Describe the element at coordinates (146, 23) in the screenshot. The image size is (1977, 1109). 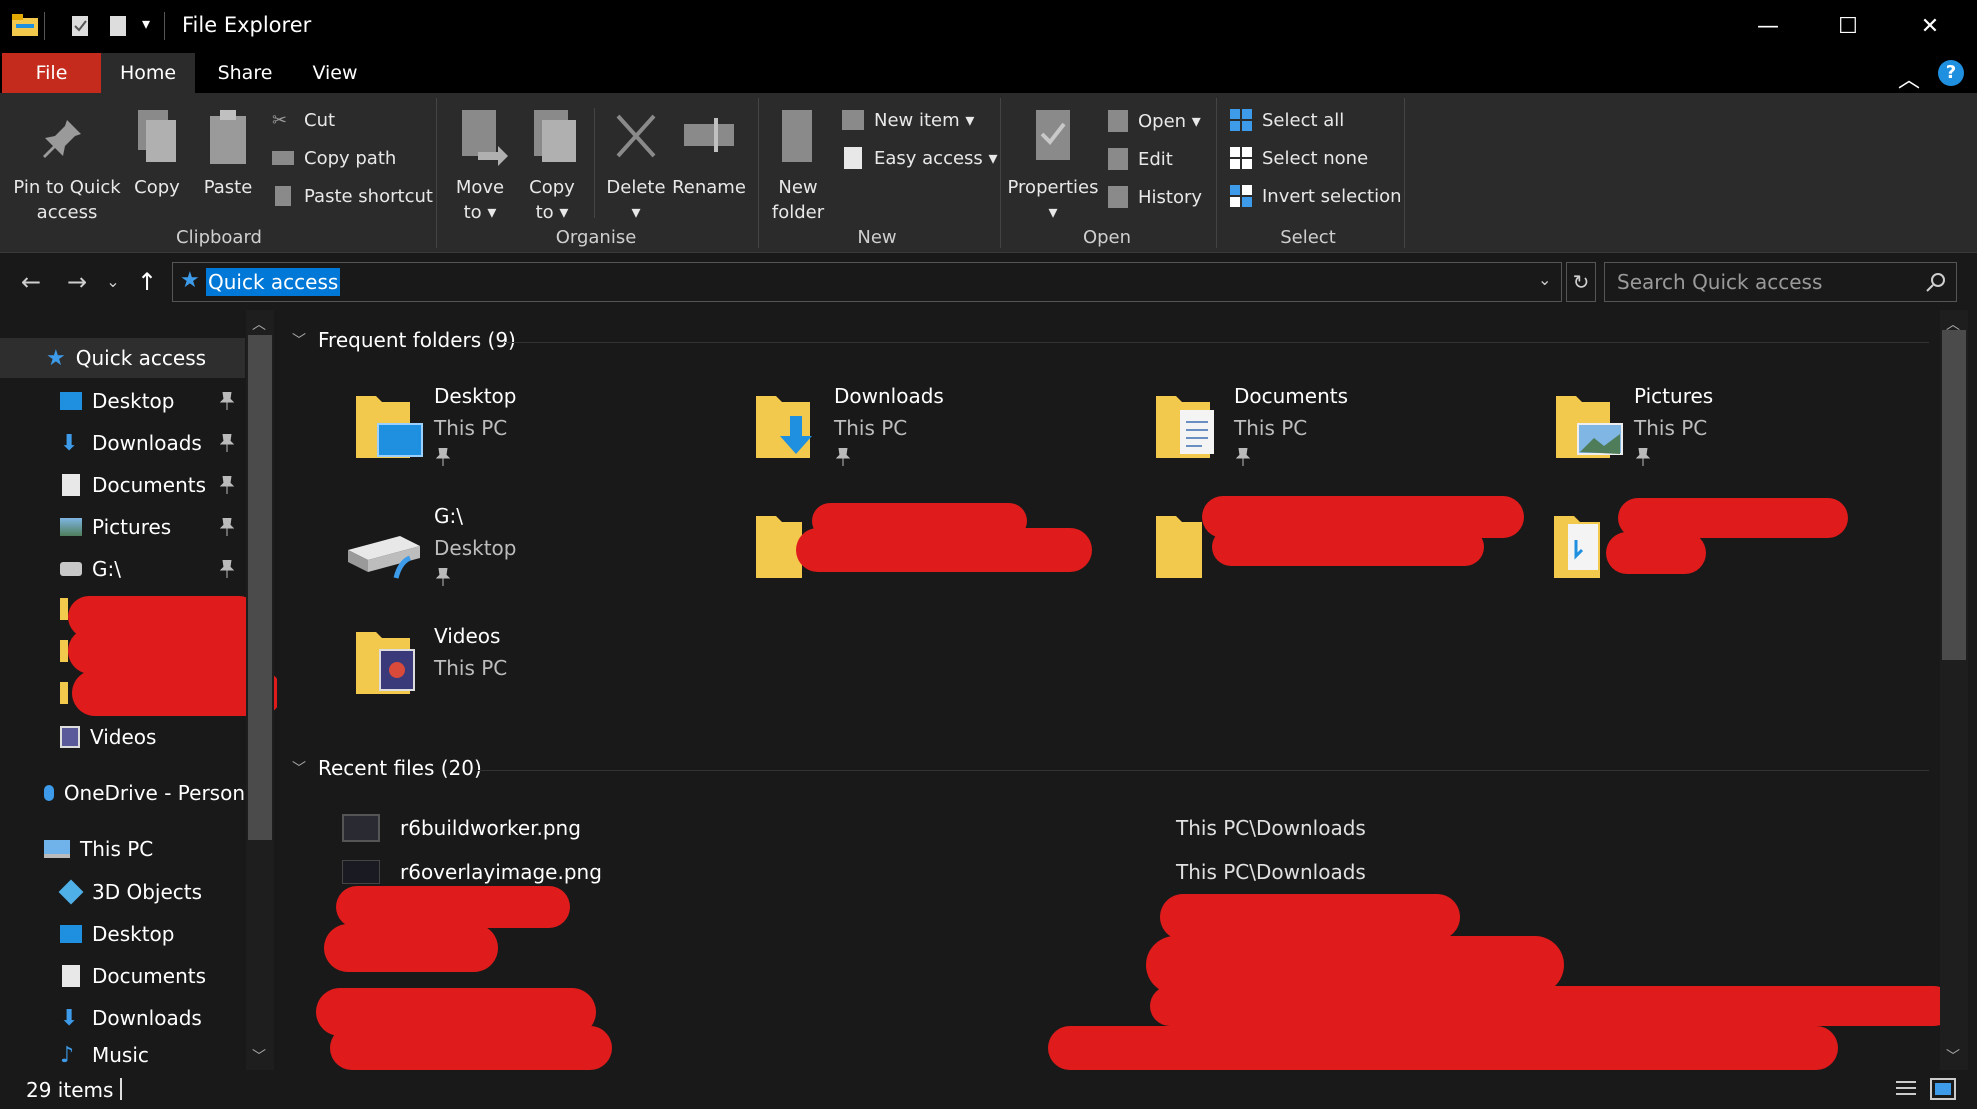
I see `qat-customize-icon: ▾` at that location.